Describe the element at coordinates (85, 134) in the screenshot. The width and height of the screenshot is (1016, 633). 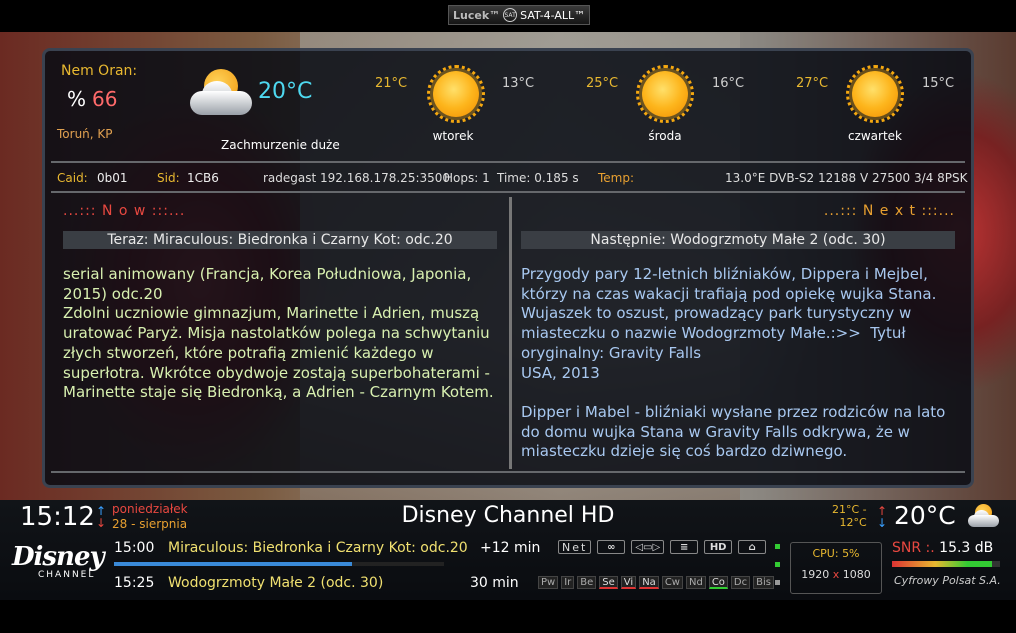
I see `weather-location: Toruń, KP` at that location.